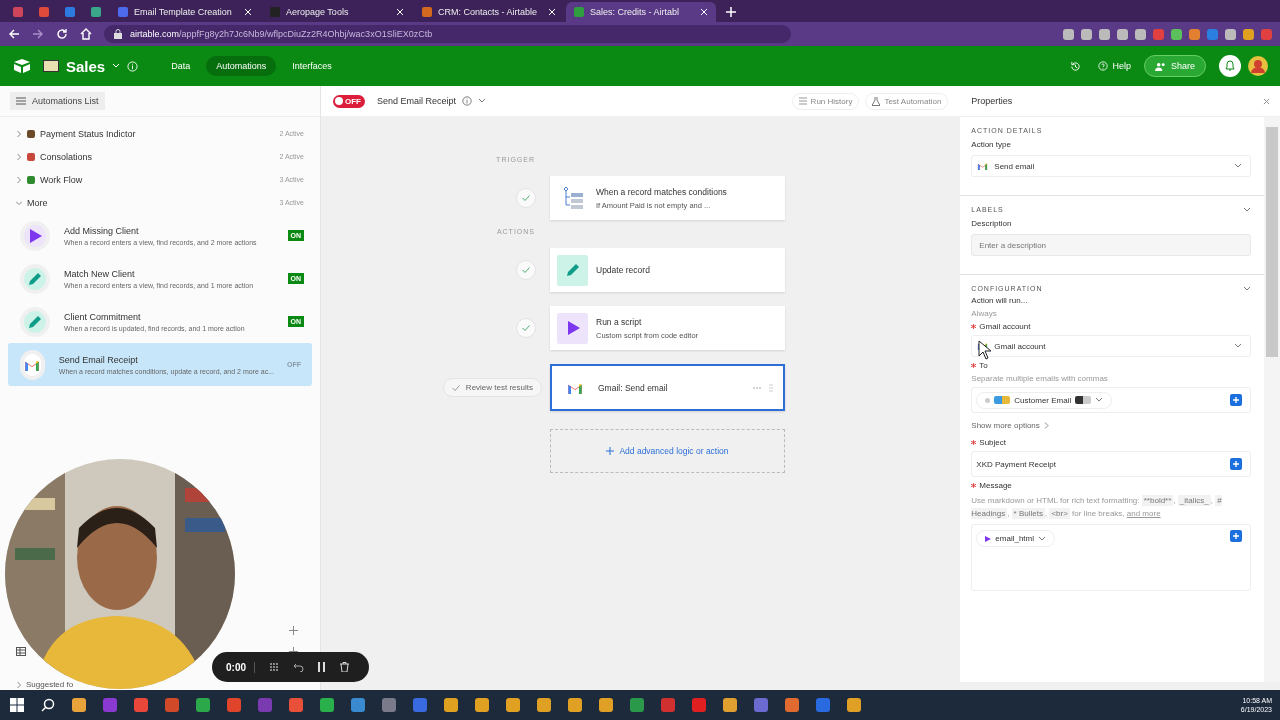 This screenshot has height=720, width=1280. Describe the element at coordinates (312, 66) in the screenshot. I see `nav-tab: Interfaces` at that location.